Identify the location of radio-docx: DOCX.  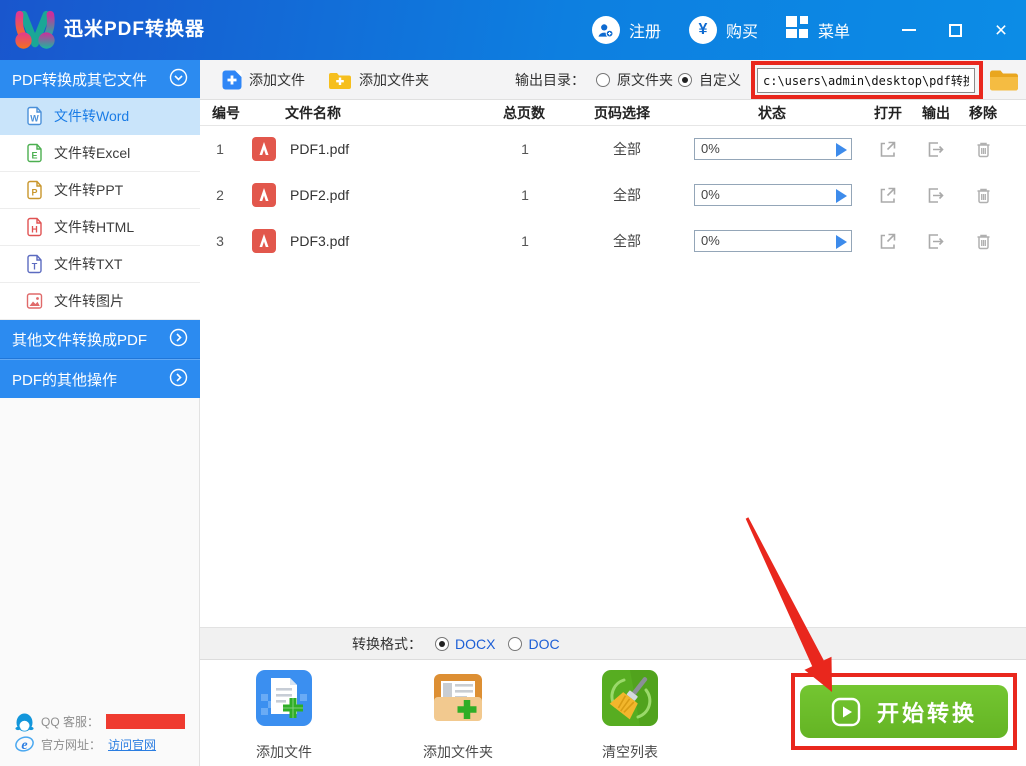
(465, 644).